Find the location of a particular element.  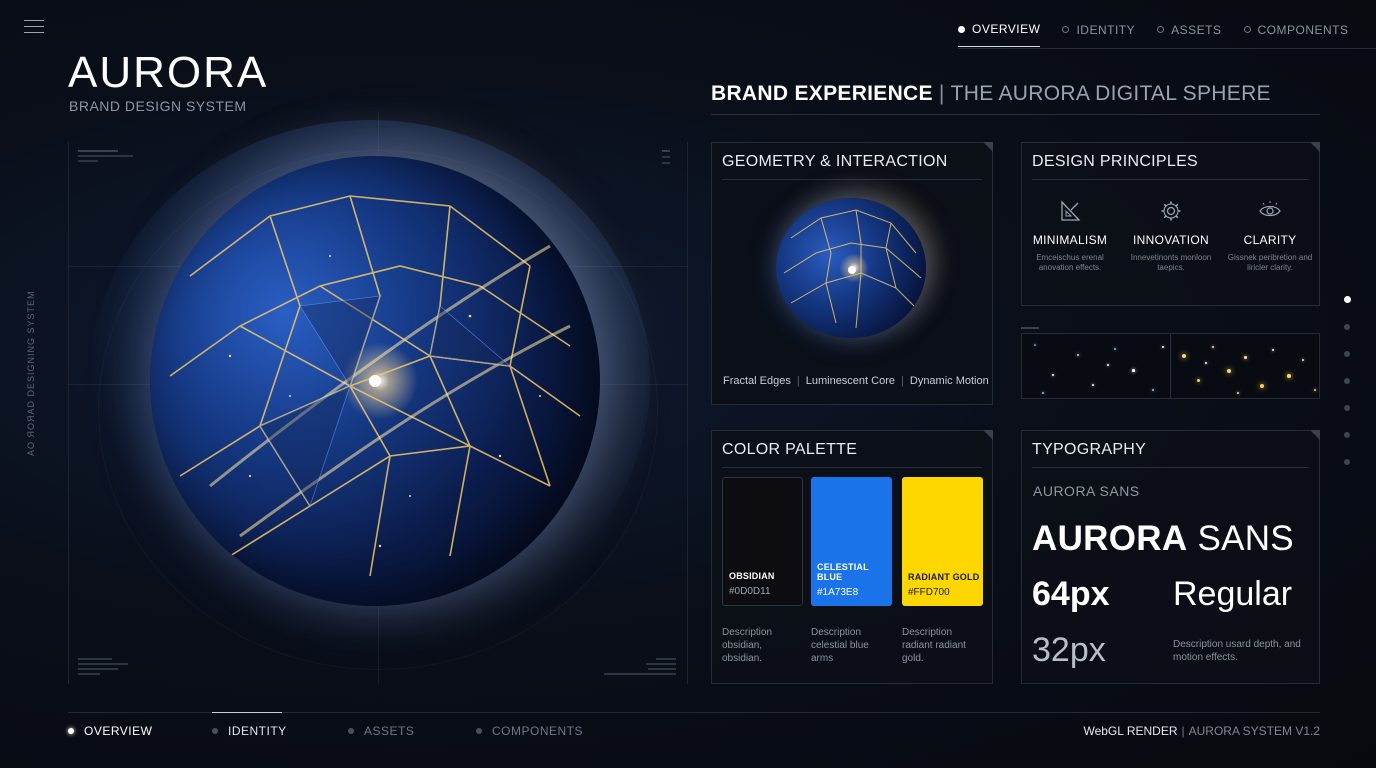

gear-icon is located at coordinates (1171, 211).